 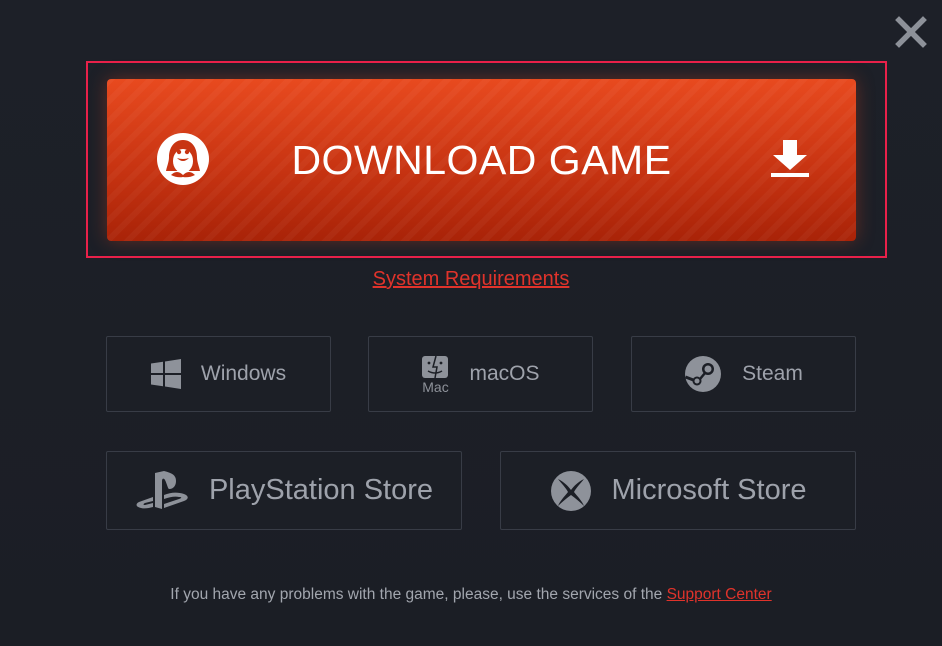 What do you see at coordinates (719, 594) in the screenshot?
I see `support-center-link: Support Center` at bounding box center [719, 594].